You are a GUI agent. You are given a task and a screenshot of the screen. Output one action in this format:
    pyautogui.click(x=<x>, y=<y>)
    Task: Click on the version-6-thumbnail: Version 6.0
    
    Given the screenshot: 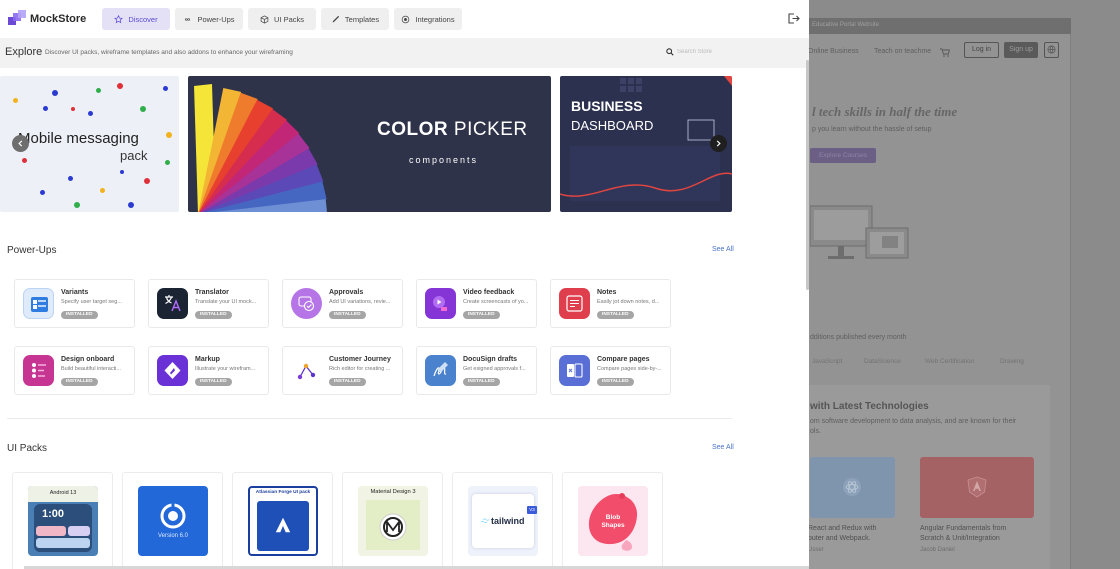 What is the action you would take?
    pyautogui.click(x=173, y=521)
    